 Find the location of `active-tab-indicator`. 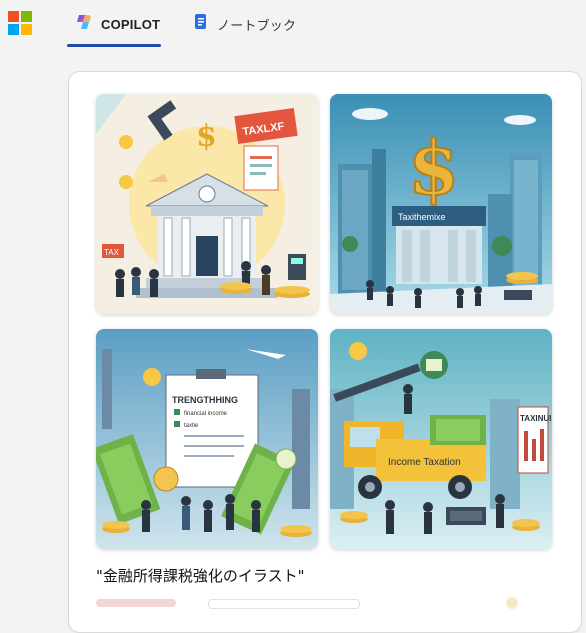

active-tab-indicator is located at coordinates (114, 45).